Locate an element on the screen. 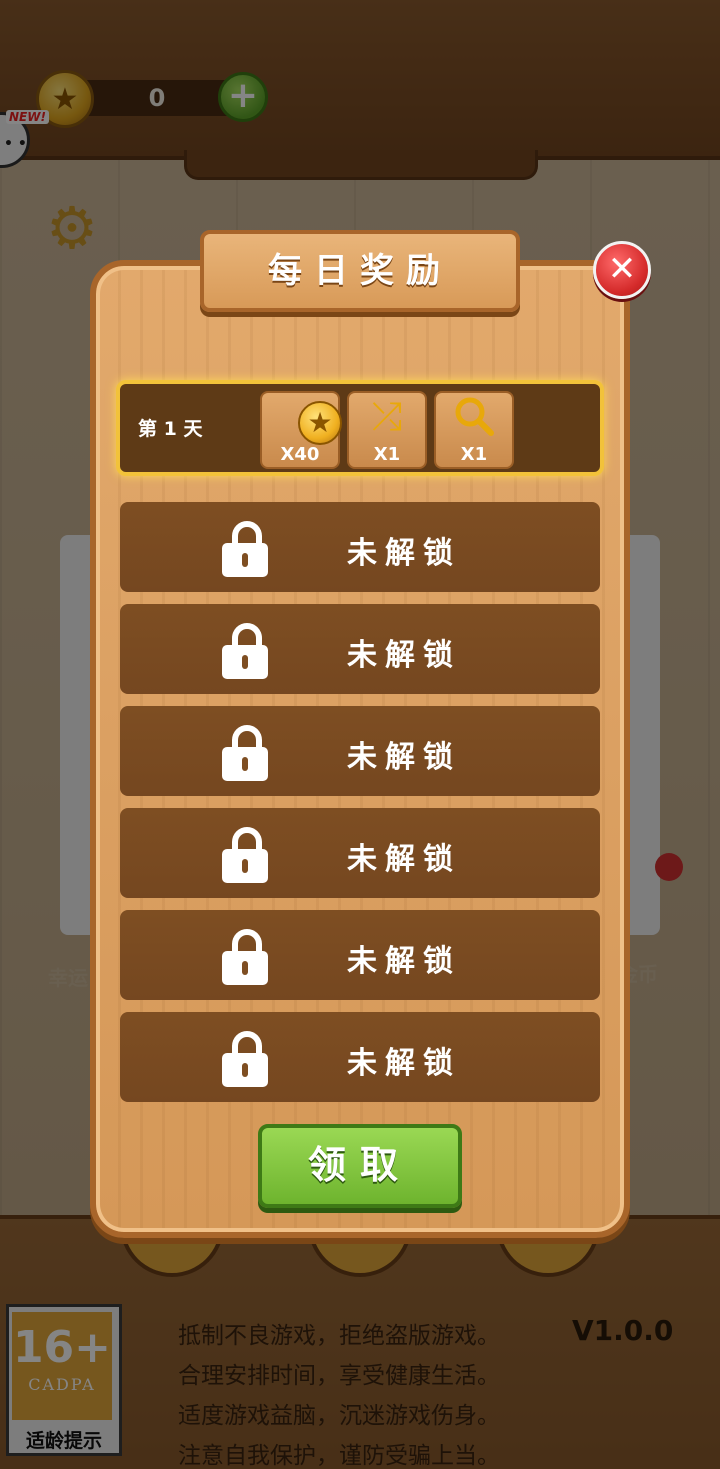  reward-qty-shuffle: X1 is located at coordinates (387, 454).